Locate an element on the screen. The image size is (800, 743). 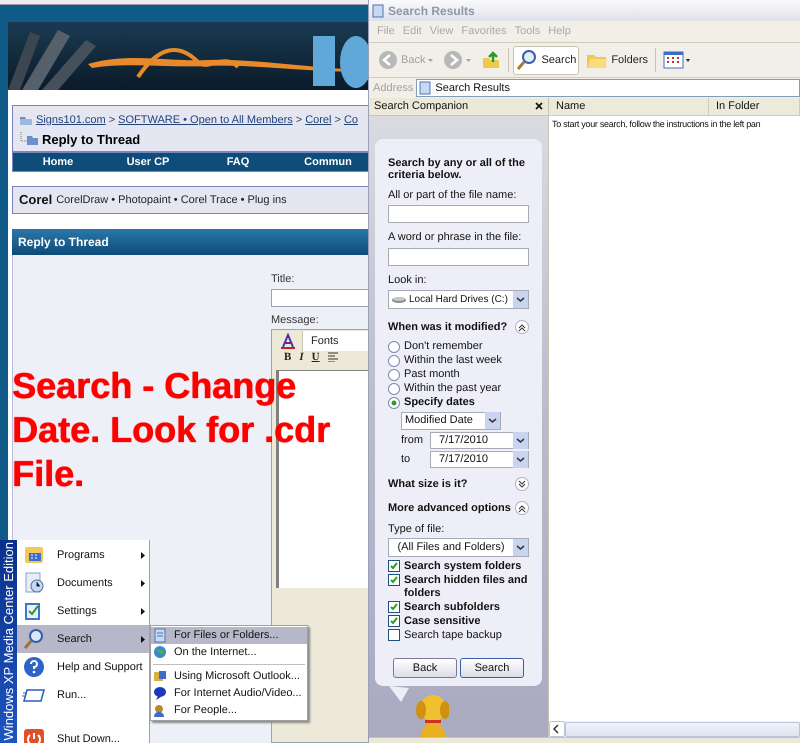
address-label: Address is located at coordinates (393, 88).